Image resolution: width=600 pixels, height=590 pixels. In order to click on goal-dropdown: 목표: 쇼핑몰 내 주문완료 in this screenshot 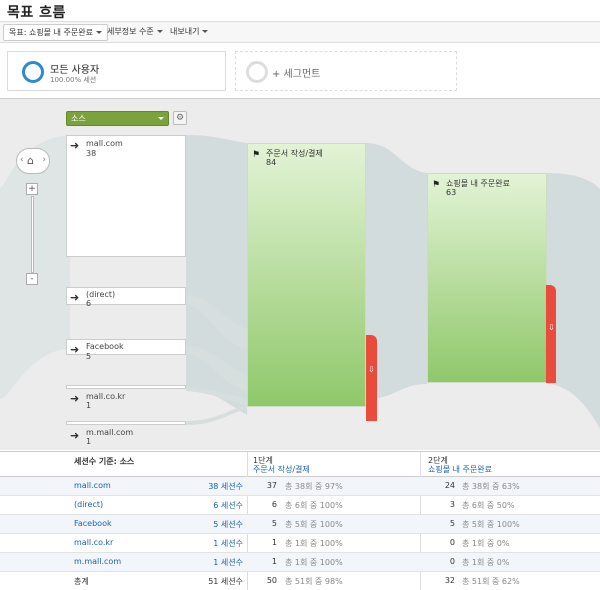, I will do `click(55, 32)`.